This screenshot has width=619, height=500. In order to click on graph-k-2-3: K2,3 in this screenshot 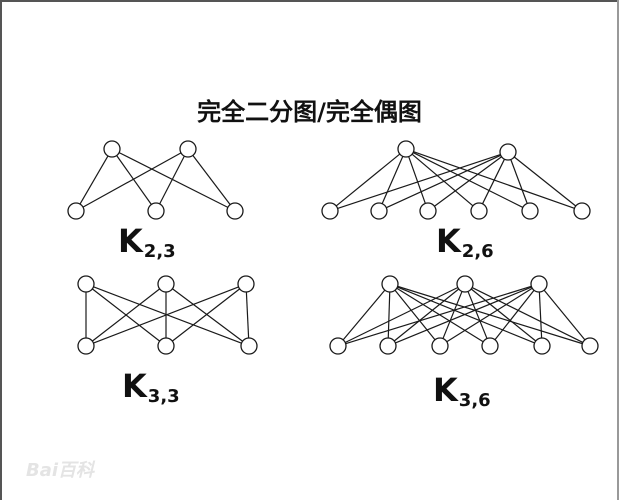, I will do `click(155, 201)`.